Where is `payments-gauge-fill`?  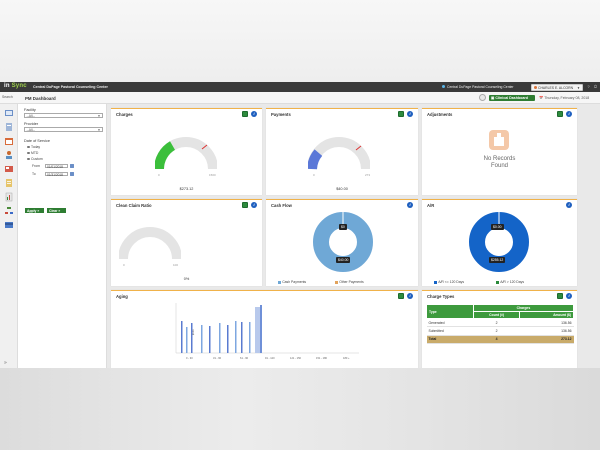 payments-gauge-fill is located at coordinates (315, 159).